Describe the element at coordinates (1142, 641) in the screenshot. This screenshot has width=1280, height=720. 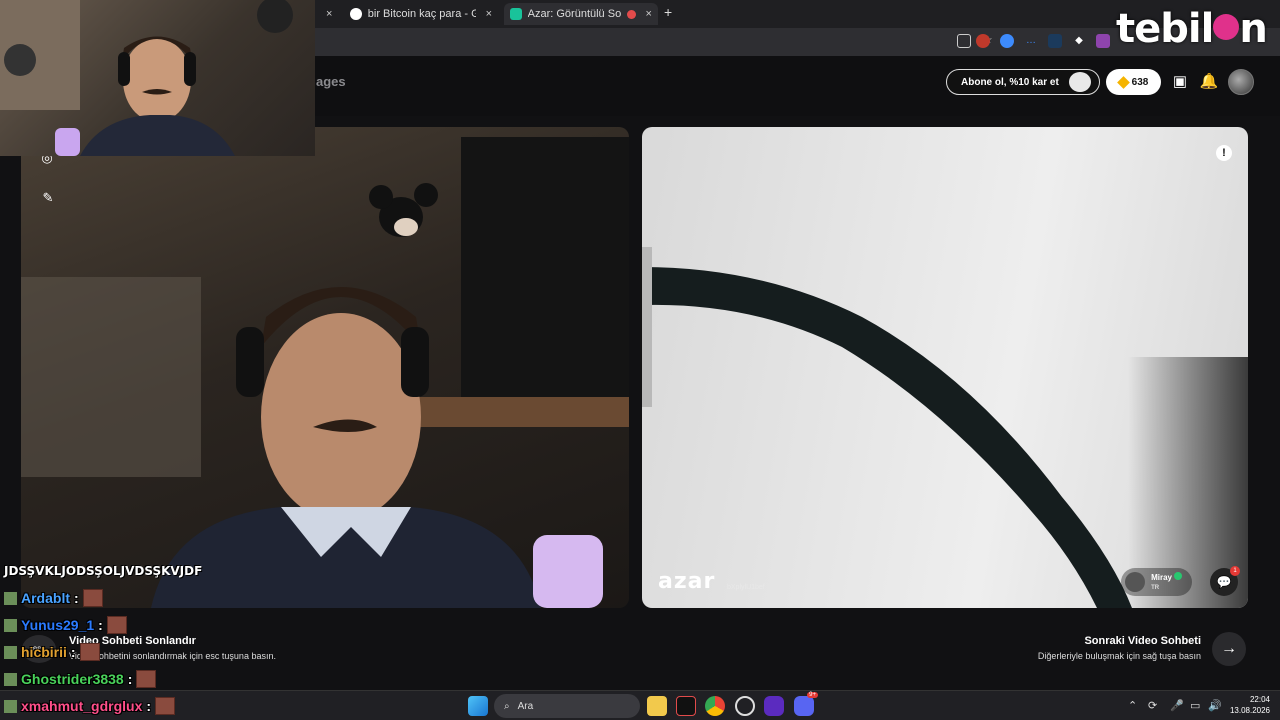
I see `next-chat-title: Sonraki Video Sohbeti` at that location.